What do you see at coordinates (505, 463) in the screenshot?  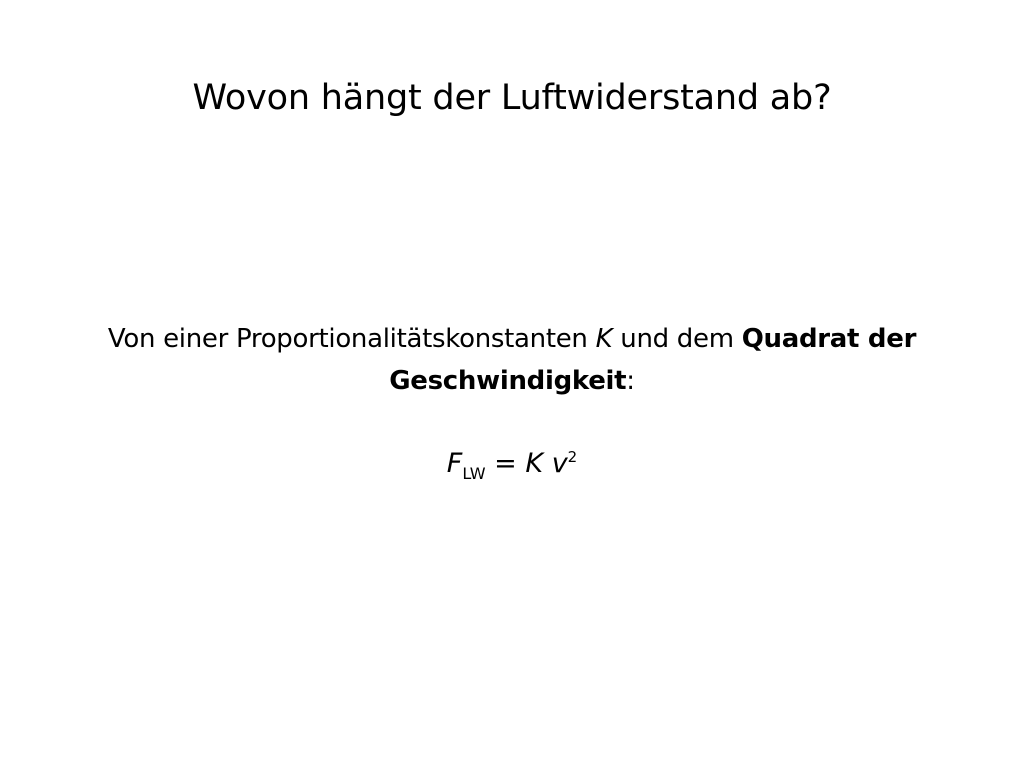 I see `formula-equals: =` at bounding box center [505, 463].